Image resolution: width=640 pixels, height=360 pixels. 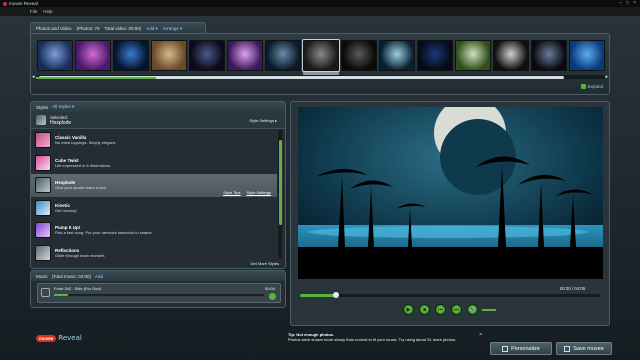 I want to click on photos-tab-label: Photos and Video, so click(x=54, y=28).